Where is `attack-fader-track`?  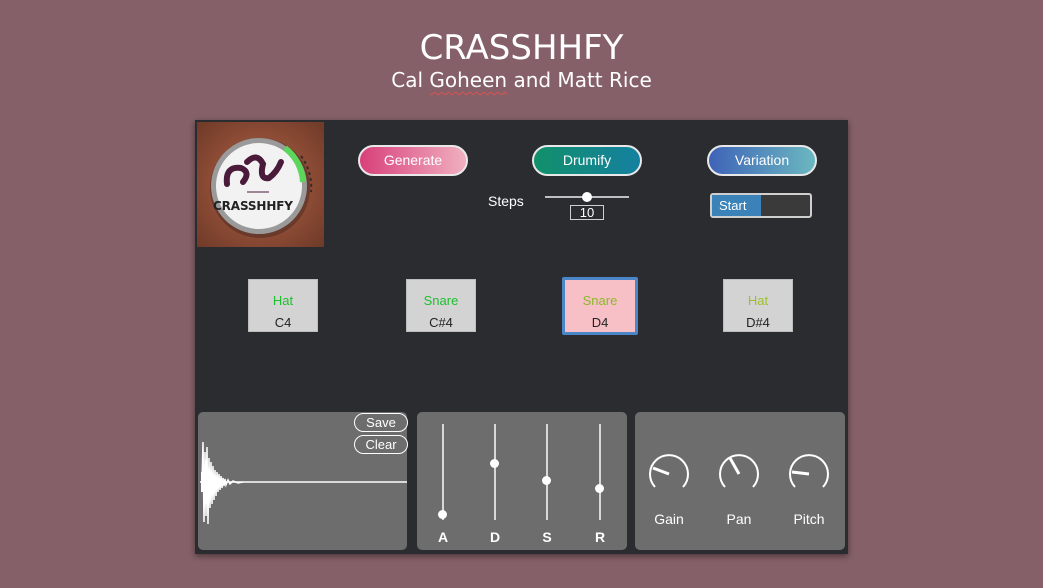 attack-fader-track is located at coordinates (443, 472).